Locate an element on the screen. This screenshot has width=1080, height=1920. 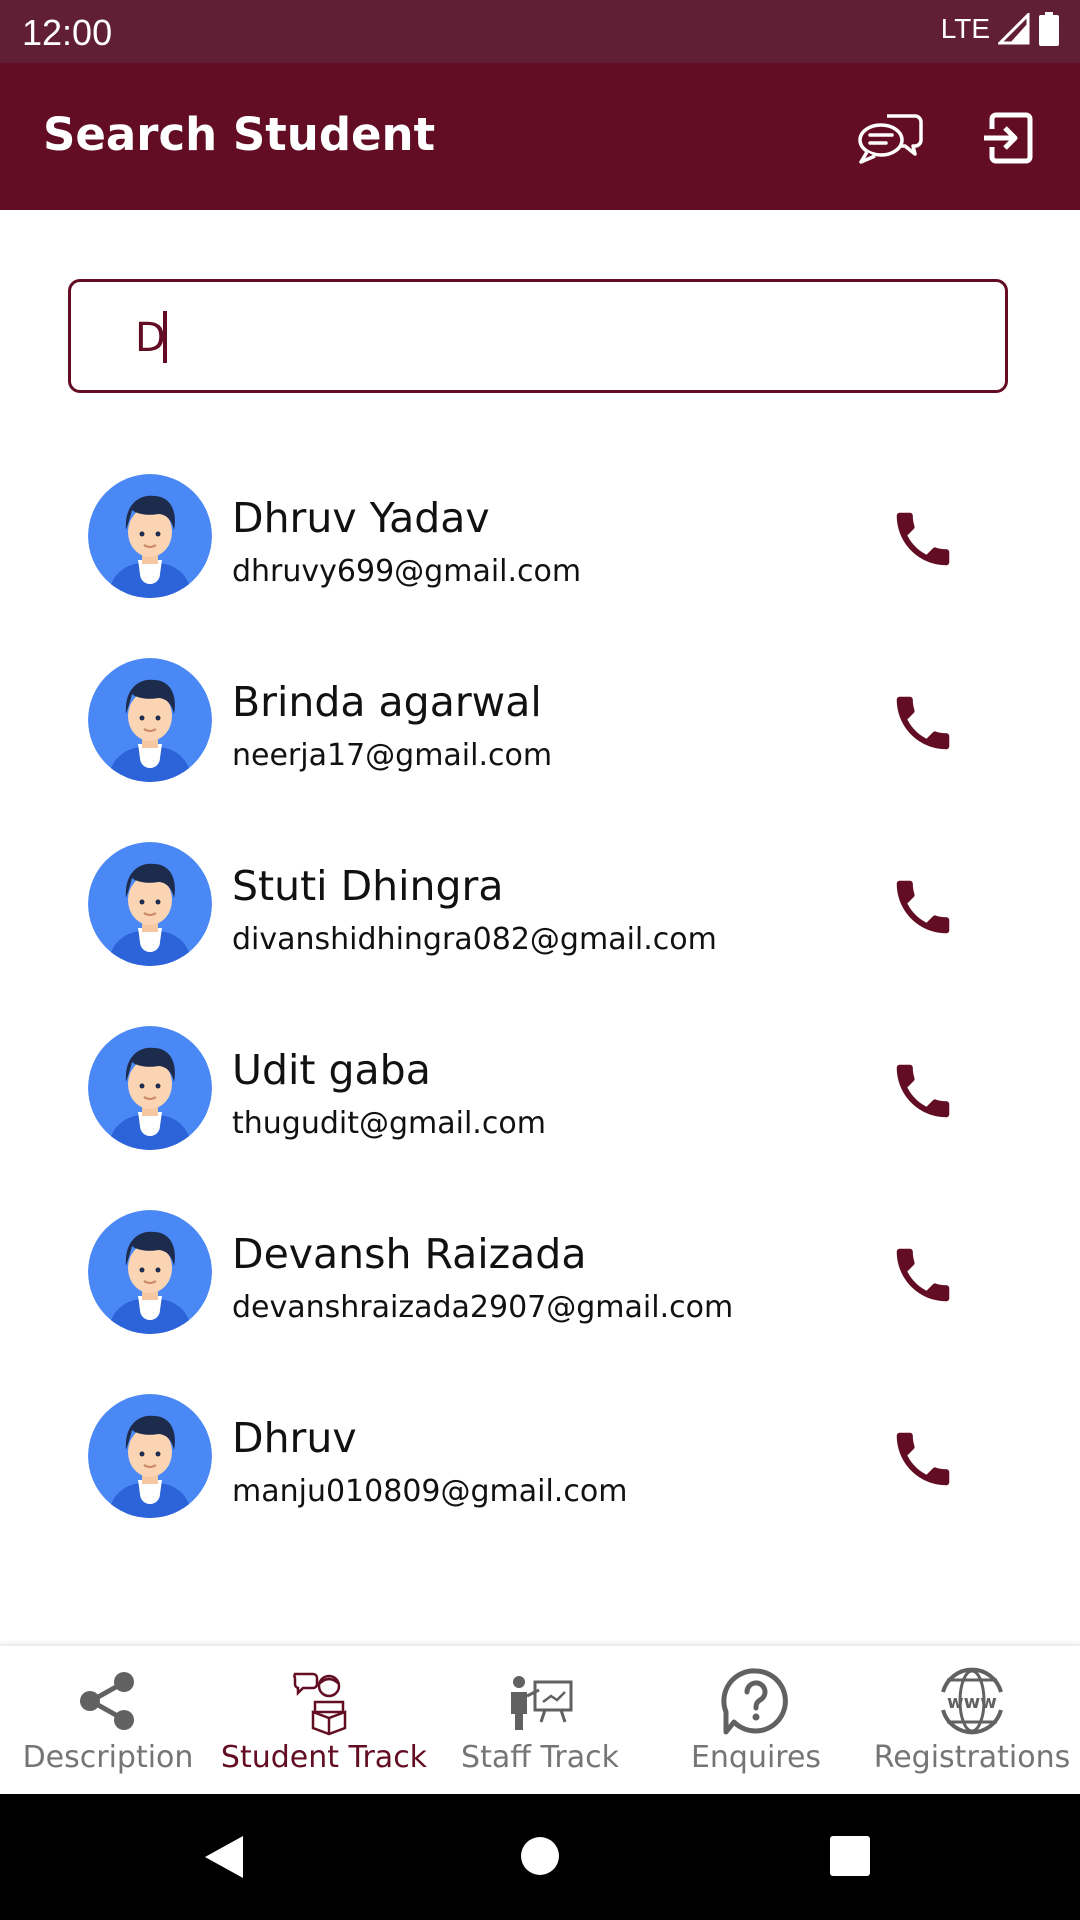
student-email: neerja17@gmail.com is located at coordinates (392, 755).